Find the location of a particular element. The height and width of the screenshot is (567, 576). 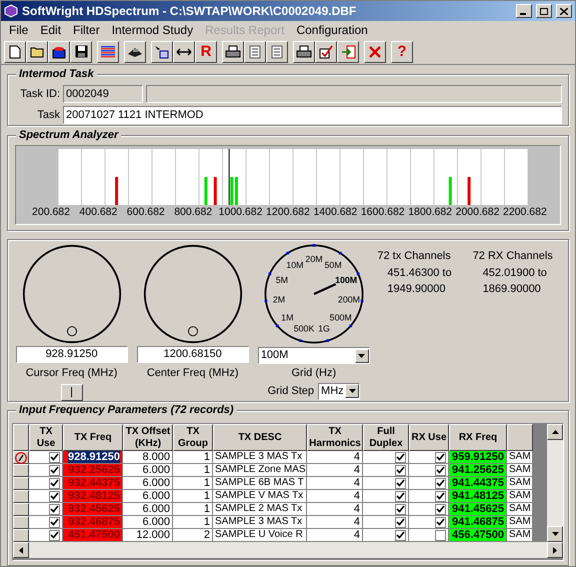

column-header: TX Offset (KHz) is located at coordinates (148, 437).